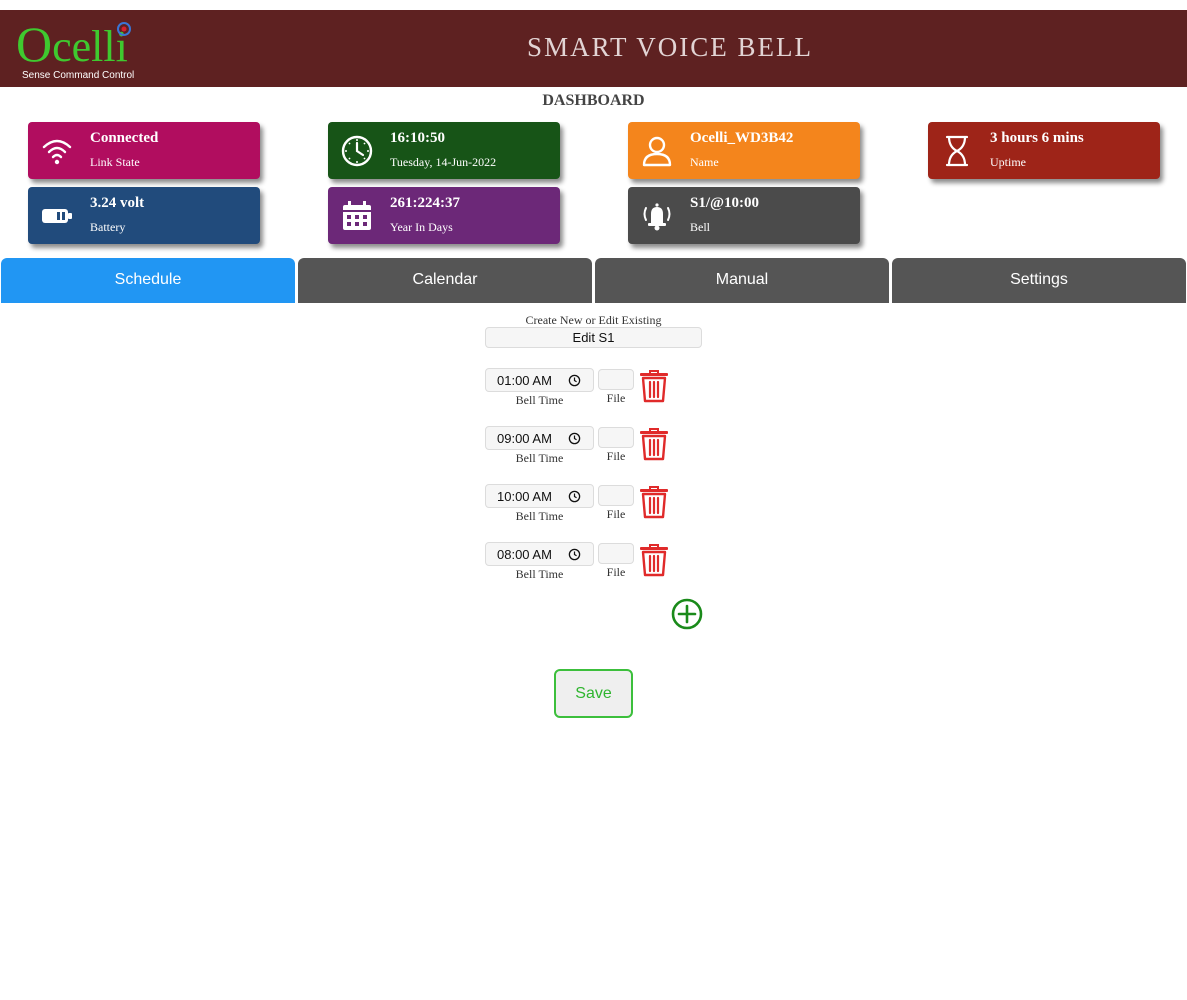  What do you see at coordinates (72, 44) in the screenshot?
I see `logo-text: Ocelli` at bounding box center [72, 44].